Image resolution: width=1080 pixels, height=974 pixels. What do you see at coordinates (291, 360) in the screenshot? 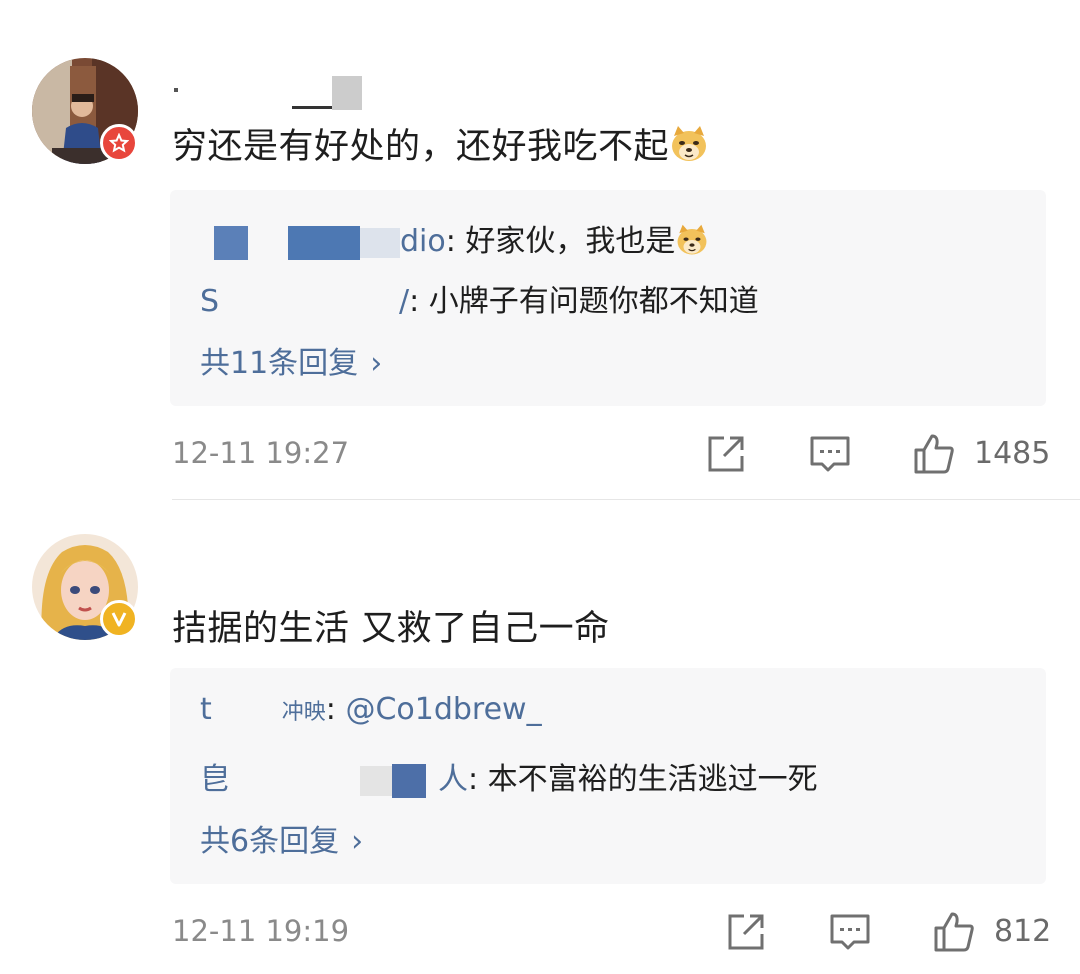
I see `more-replies-link: 共11条回复 ›` at bounding box center [291, 360].